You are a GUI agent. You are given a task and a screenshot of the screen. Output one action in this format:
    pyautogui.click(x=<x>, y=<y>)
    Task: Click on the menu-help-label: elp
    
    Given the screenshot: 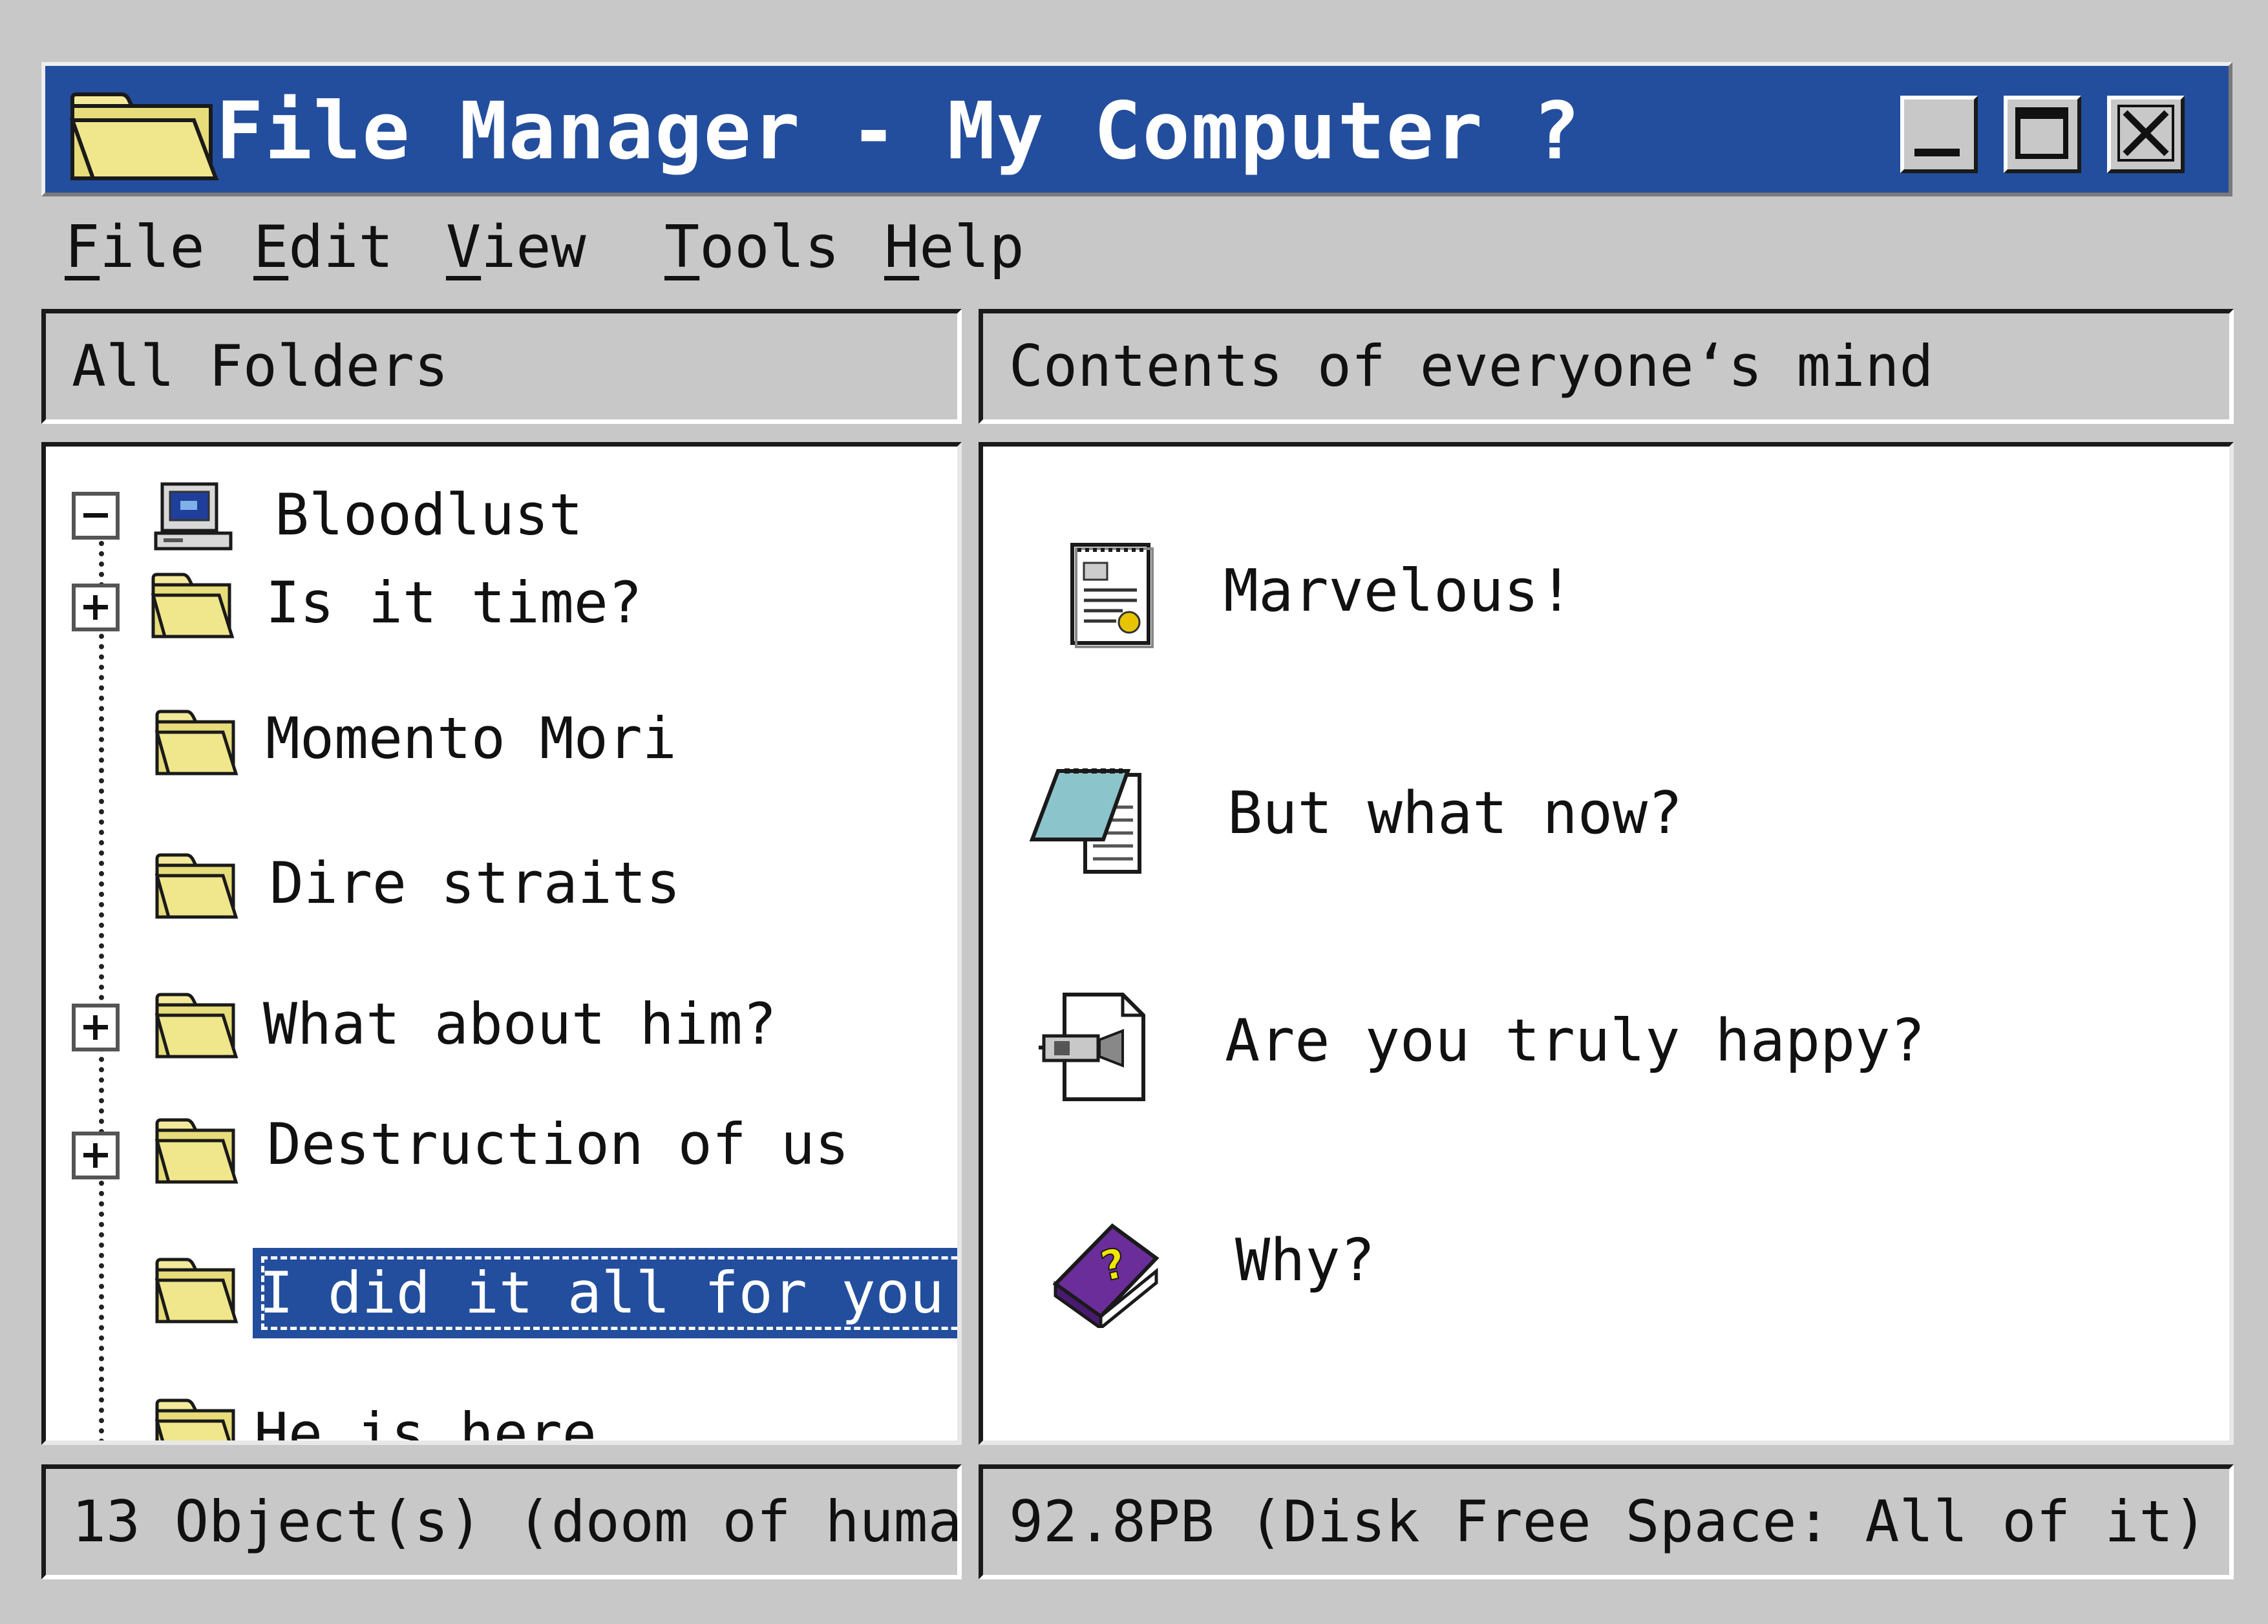 What is the action you would take?
    pyautogui.click(x=971, y=247)
    